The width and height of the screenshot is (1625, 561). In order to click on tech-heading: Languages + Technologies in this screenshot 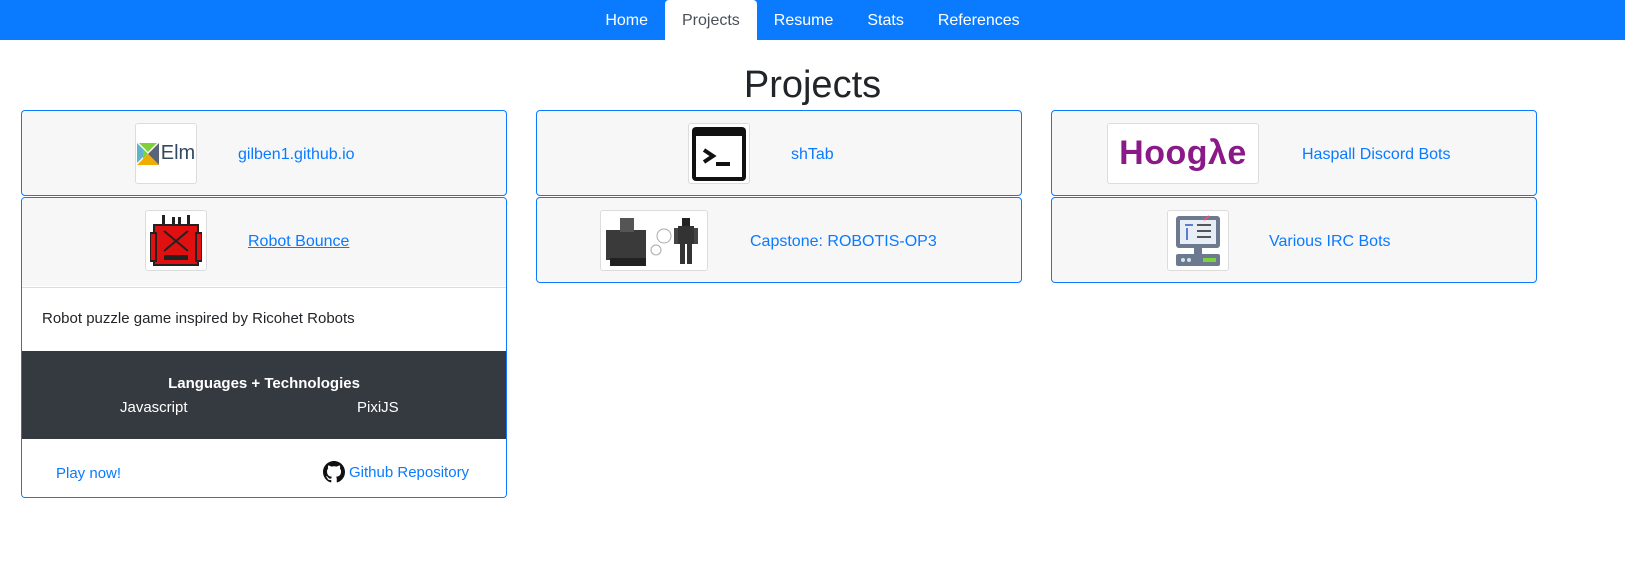, I will do `click(264, 383)`.